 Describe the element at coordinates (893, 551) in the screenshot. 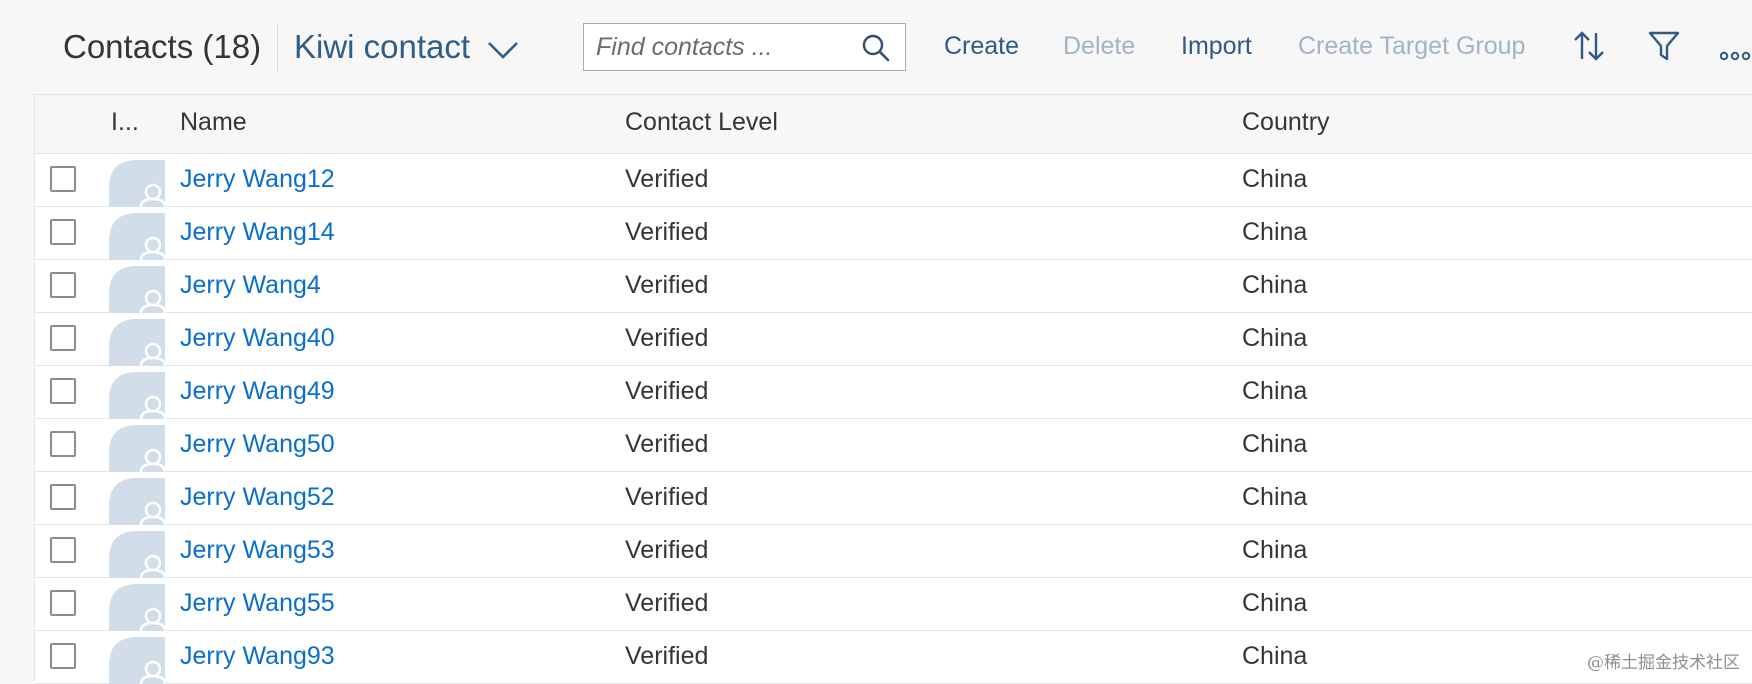

I see `table-row: Jerry Wang53 Verified China` at that location.